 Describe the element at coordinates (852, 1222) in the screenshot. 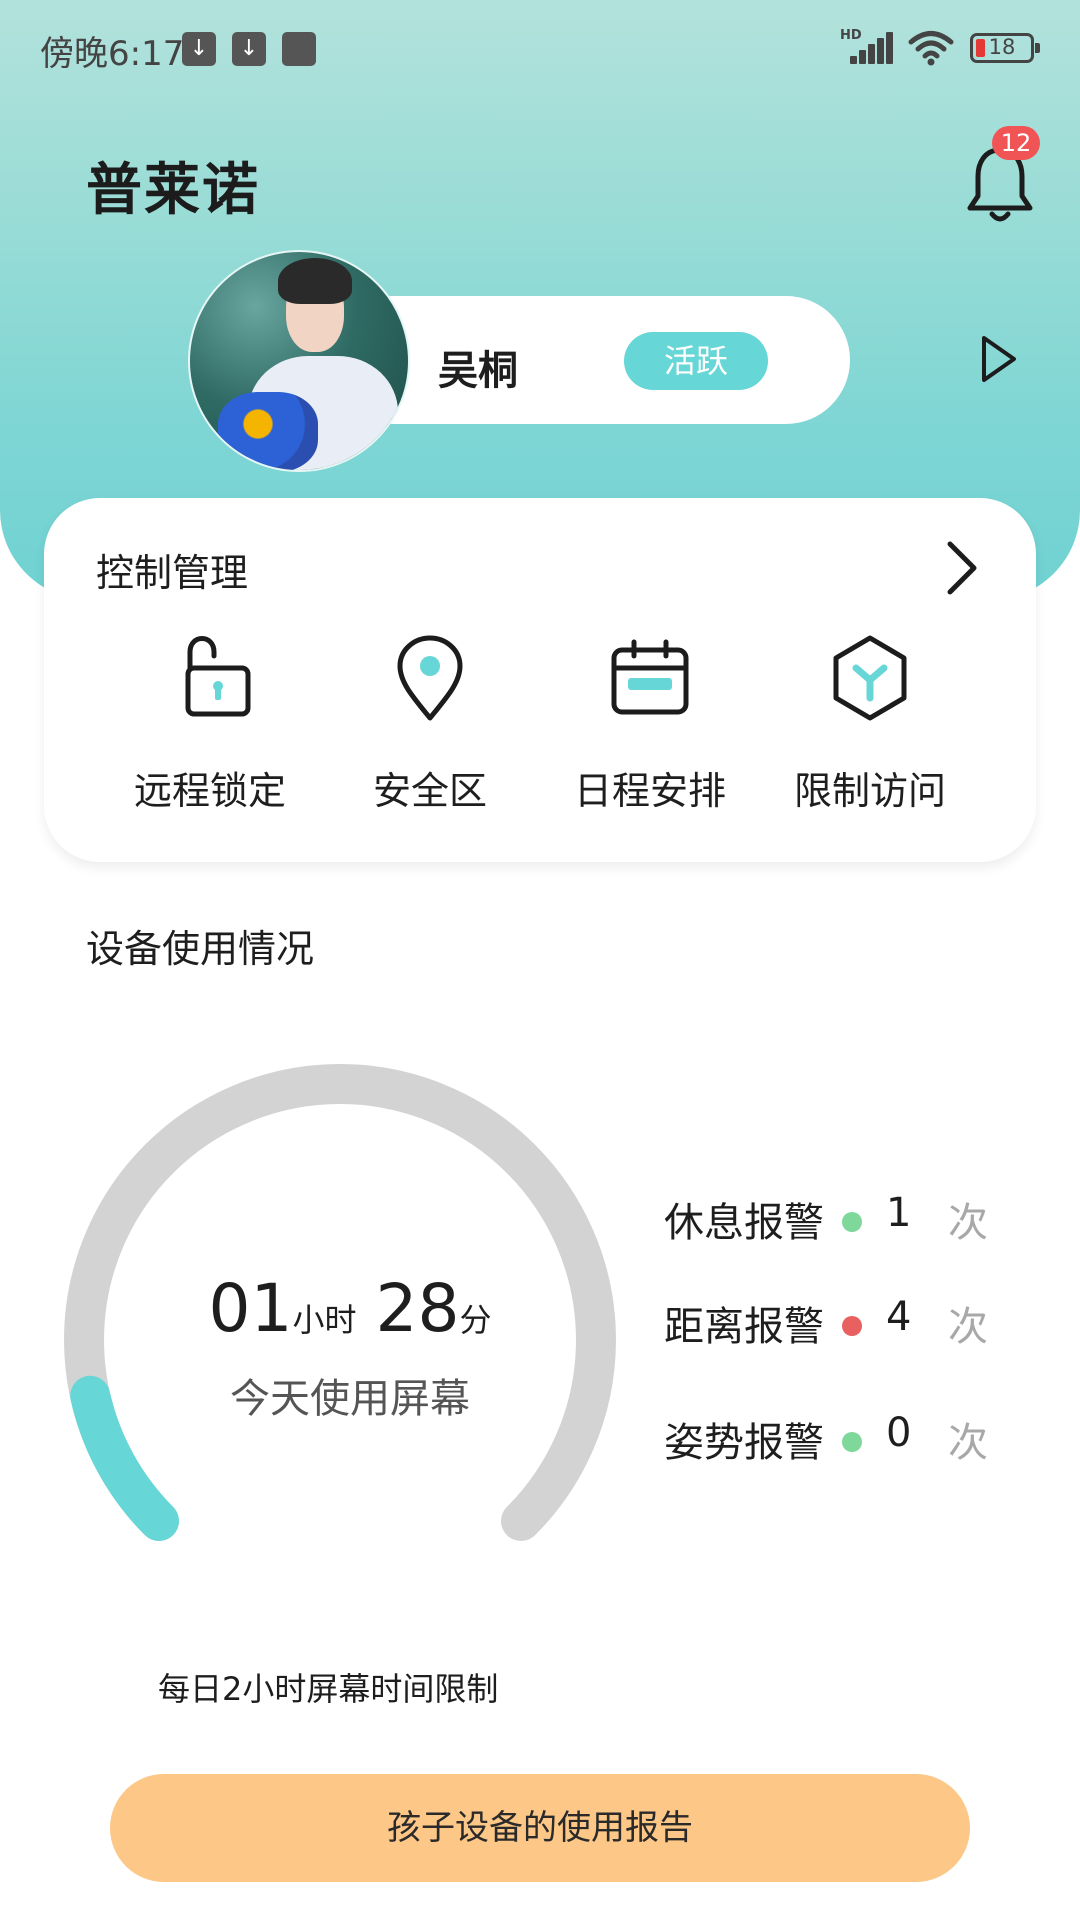

I see `rest-alert-dot` at that location.